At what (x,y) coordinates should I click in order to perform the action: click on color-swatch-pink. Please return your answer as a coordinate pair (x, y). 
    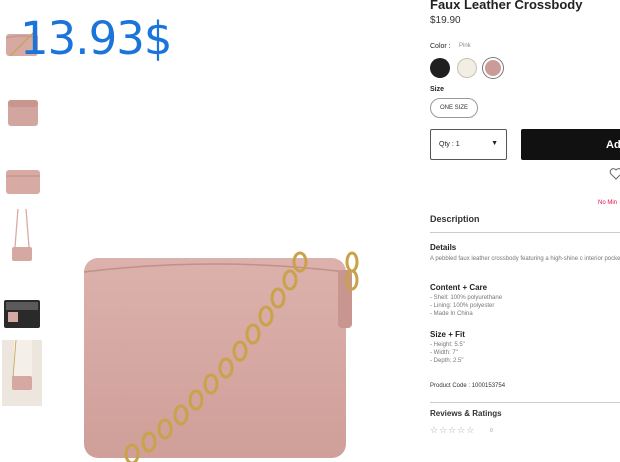
    Looking at the image, I should click on (493, 68).